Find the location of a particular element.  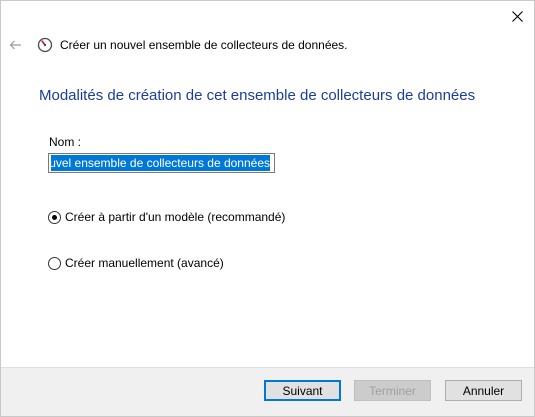

radio-selected-dot is located at coordinates (54, 217).